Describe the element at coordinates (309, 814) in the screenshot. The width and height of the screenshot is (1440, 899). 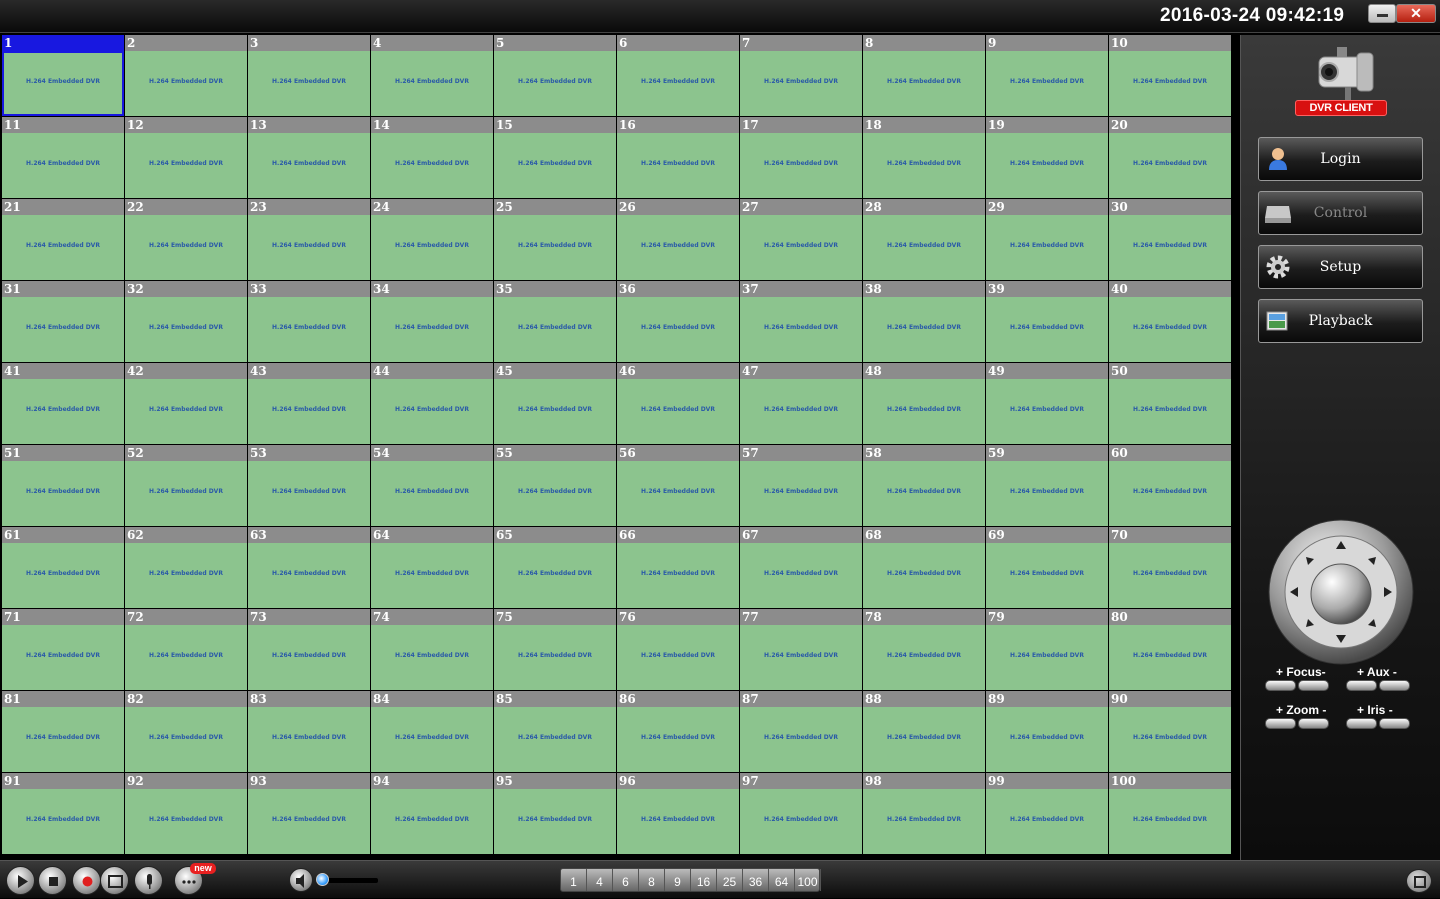
I see `channel-cell-93: 93 H.264 Embedded DVR` at that location.